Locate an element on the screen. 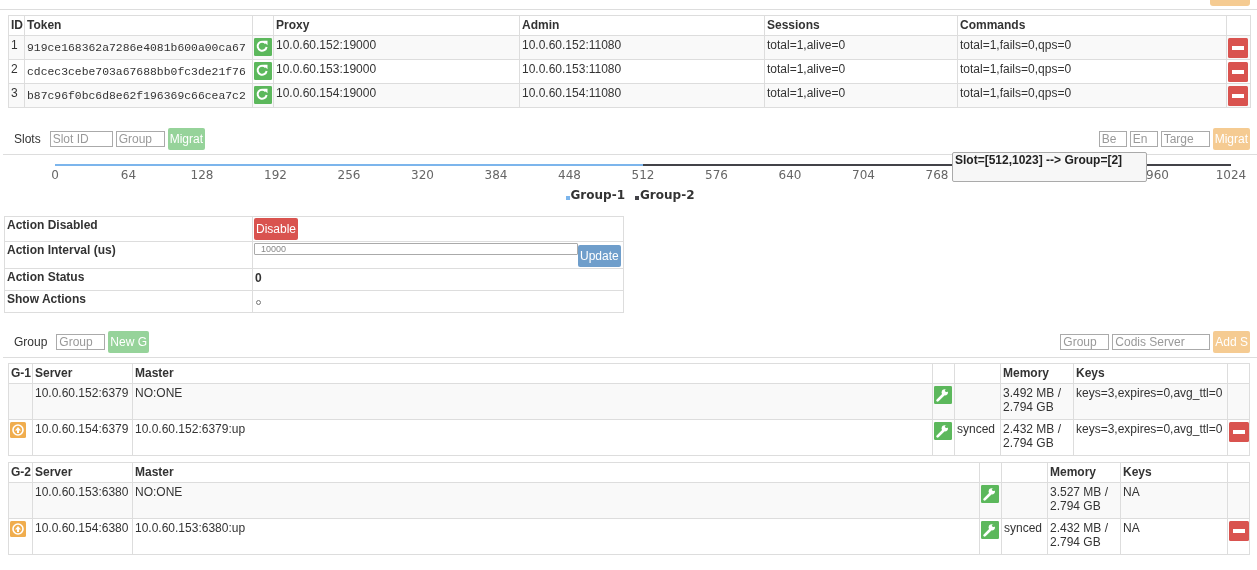 The image size is (1257, 570). column-header: Token is located at coordinates (138, 25).